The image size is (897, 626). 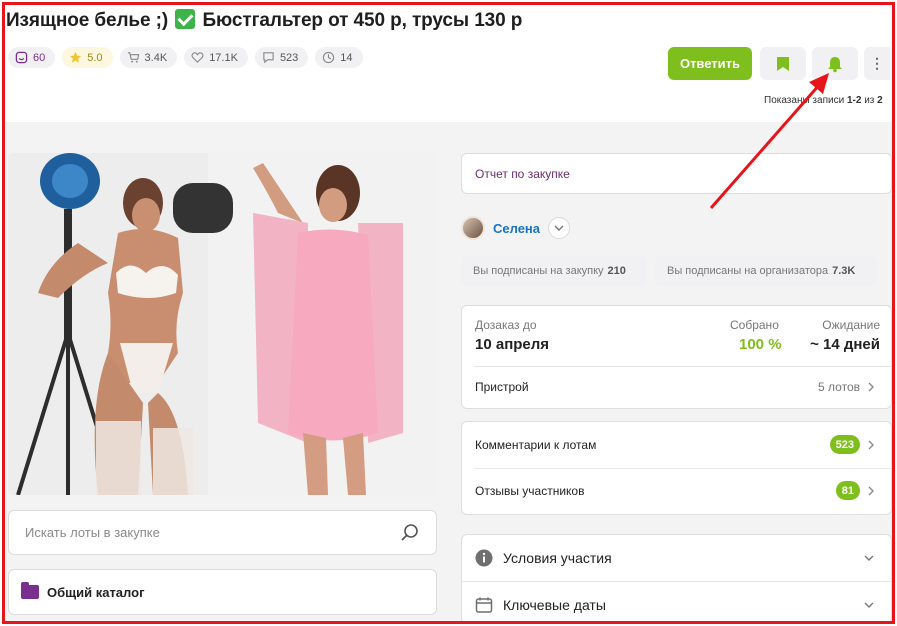 What do you see at coordinates (676, 604) in the screenshot?
I see `key-dates-toggle: Ключевые даты` at bounding box center [676, 604].